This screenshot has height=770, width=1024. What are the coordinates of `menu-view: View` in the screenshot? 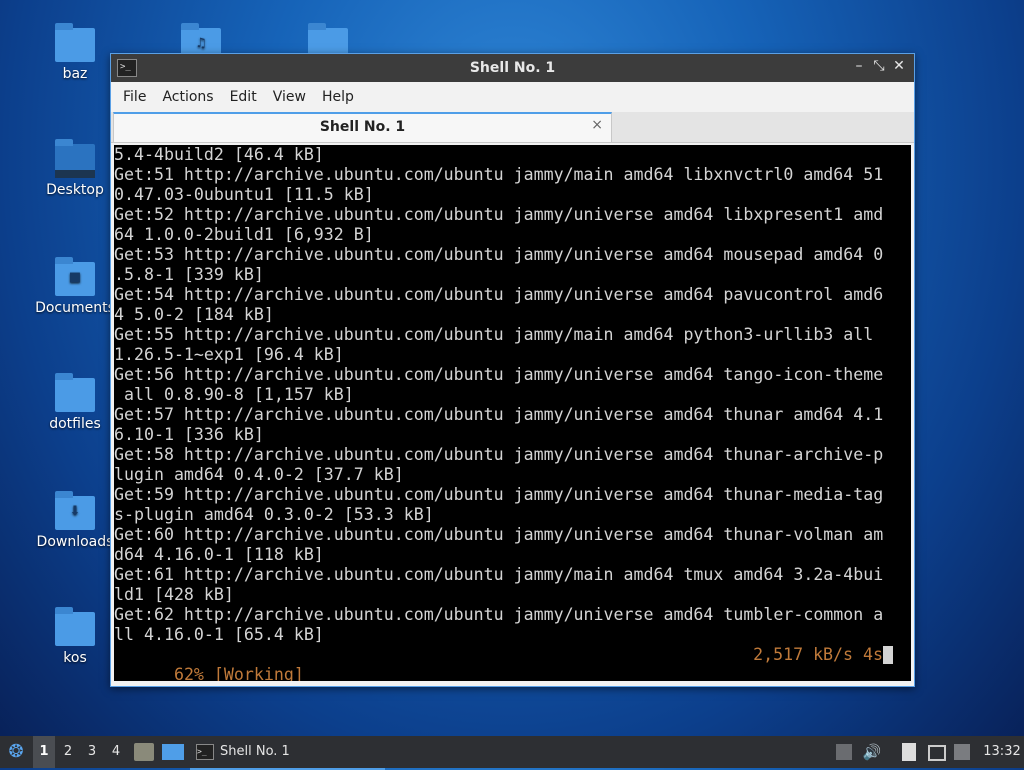 It's located at (289, 97).